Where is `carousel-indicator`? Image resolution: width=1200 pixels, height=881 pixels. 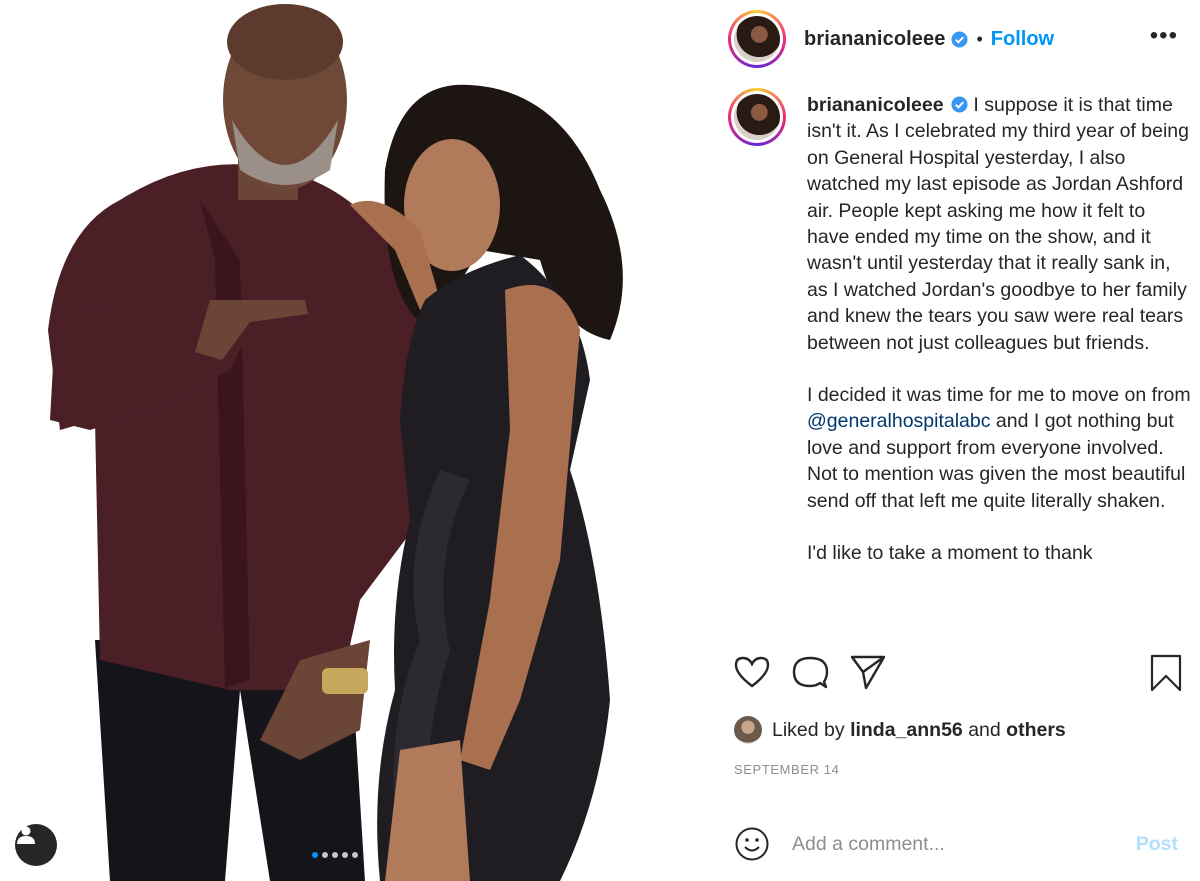
carousel-indicator is located at coordinates (335, 855).